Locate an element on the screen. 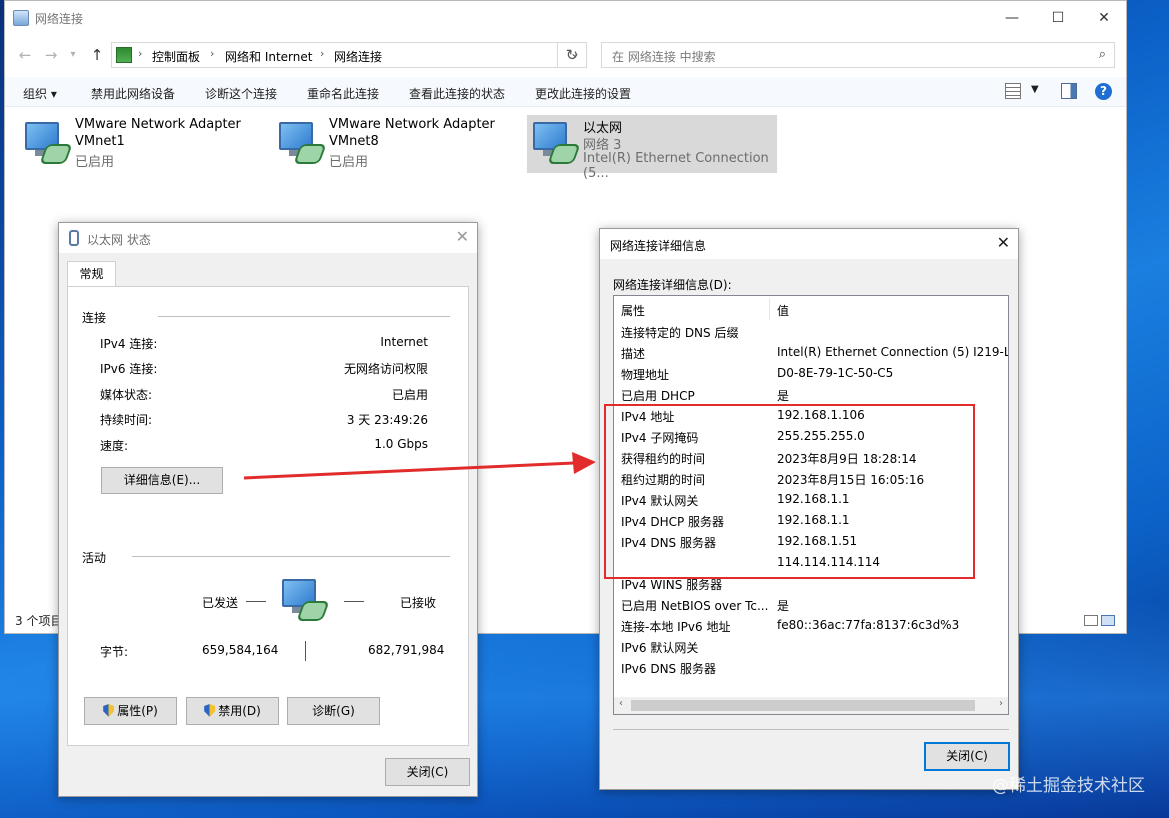 The height and width of the screenshot is (818, 1169). annotation-arrow is located at coordinates (419, 466).